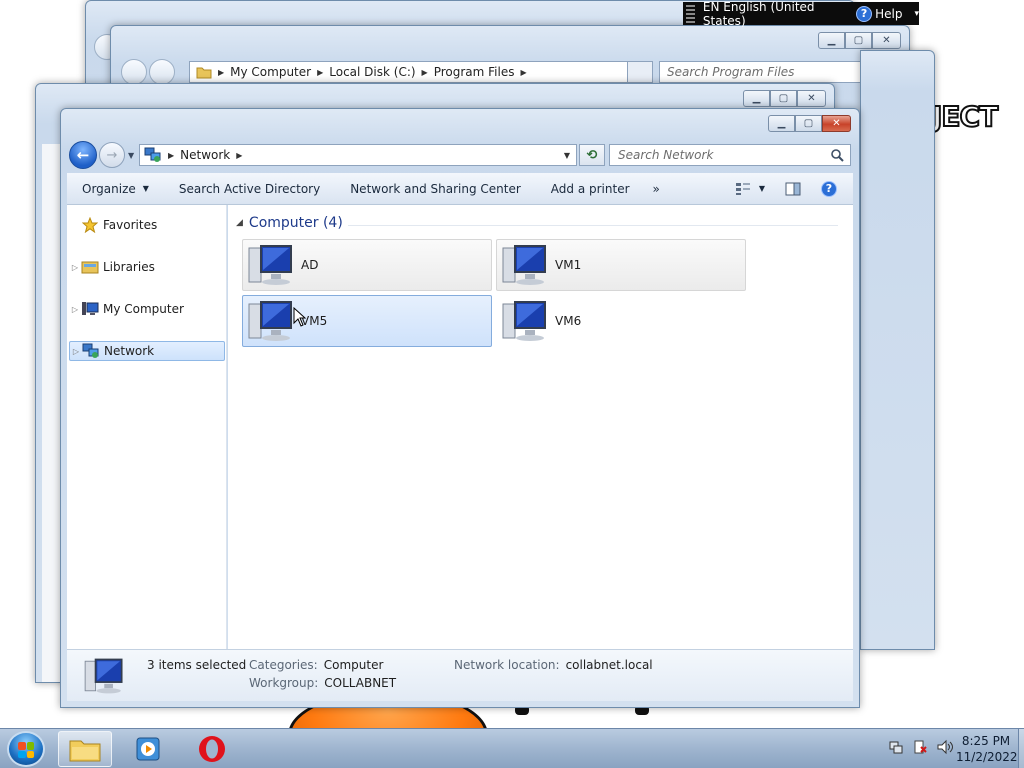  I want to click on breadcrumb-item: My Computer, so click(270, 72).